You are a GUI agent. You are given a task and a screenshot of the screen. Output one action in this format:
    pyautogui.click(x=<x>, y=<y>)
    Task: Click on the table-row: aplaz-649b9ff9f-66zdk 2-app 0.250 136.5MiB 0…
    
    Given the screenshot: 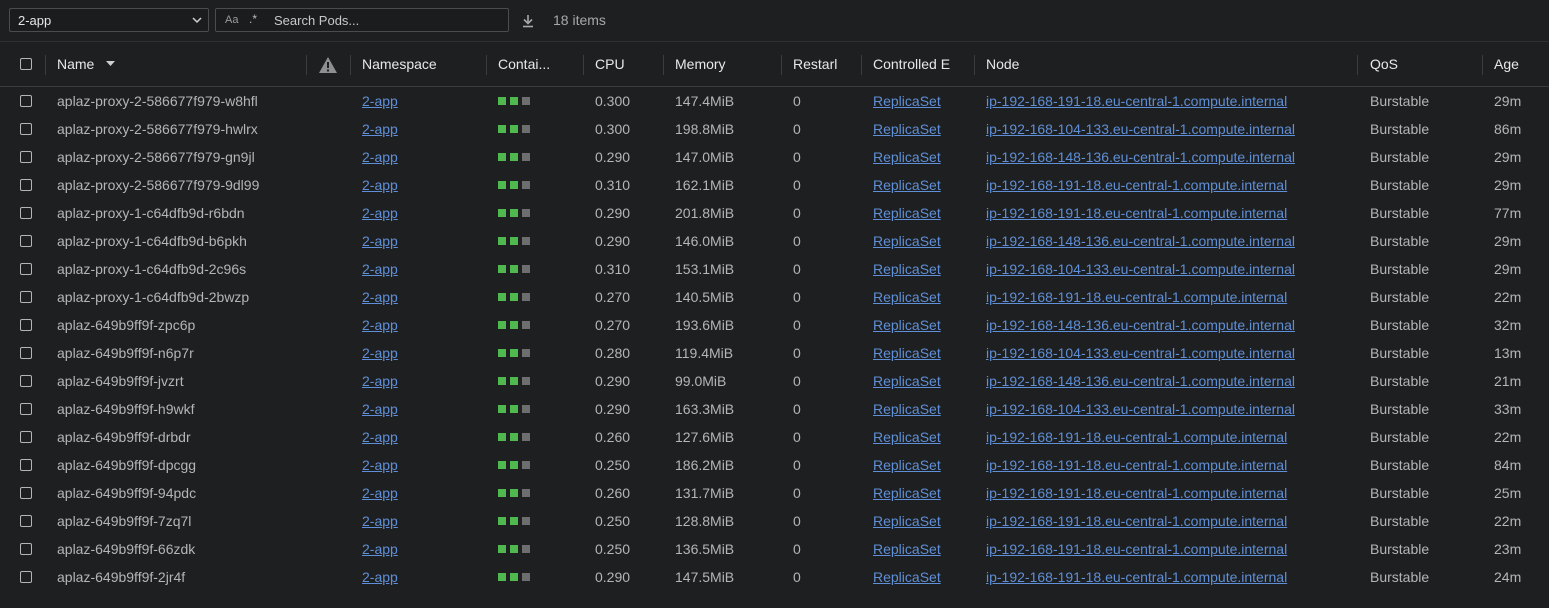 What is the action you would take?
    pyautogui.click(x=774, y=549)
    